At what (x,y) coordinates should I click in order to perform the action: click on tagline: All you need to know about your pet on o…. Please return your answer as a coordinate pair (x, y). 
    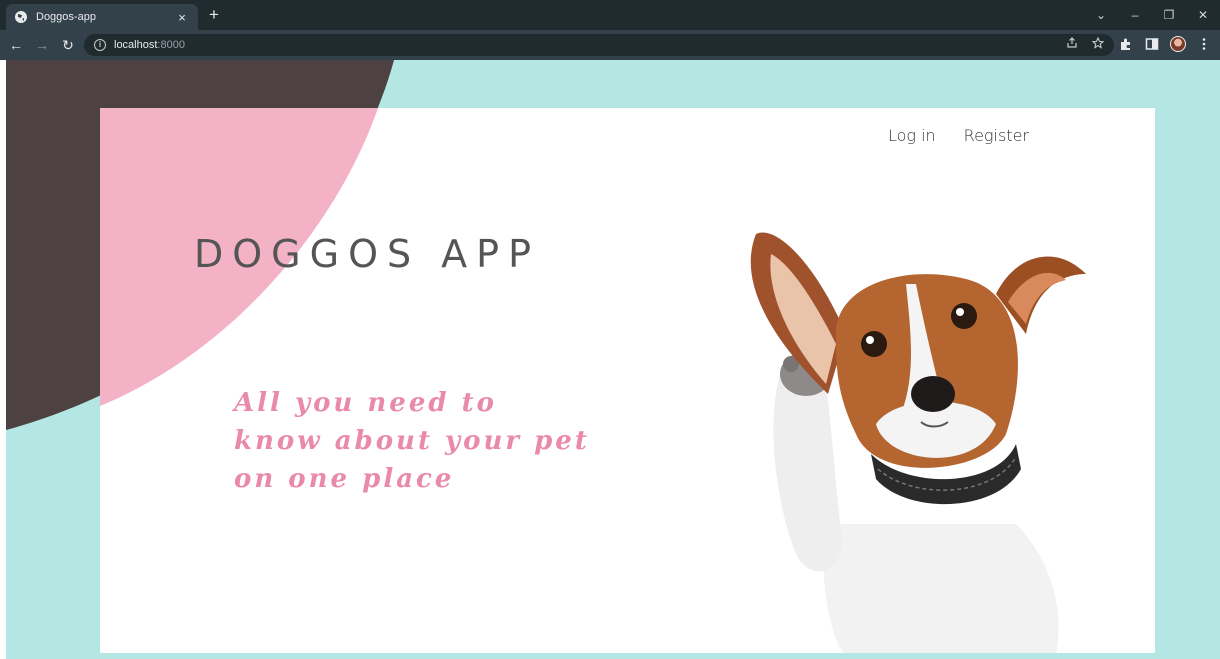
    Looking at the image, I should click on (444, 441).